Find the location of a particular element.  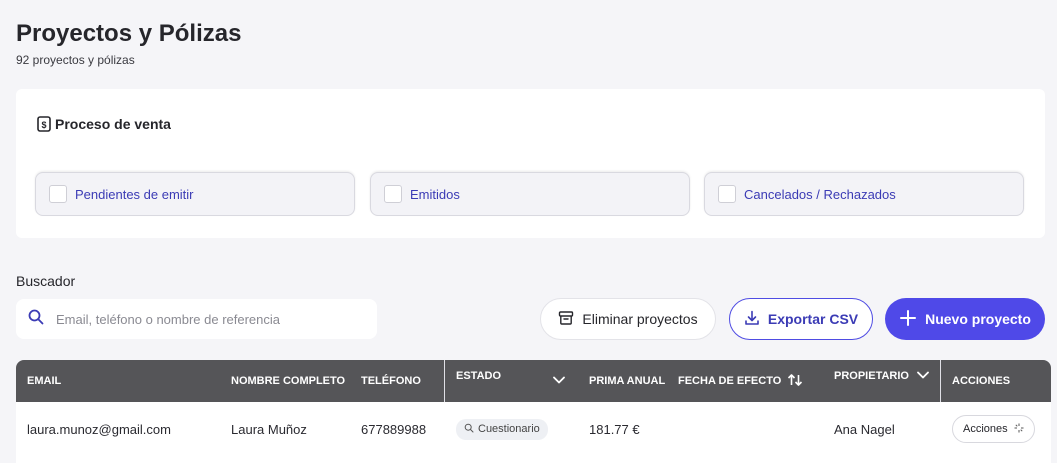

column-status: ESTADO is located at coordinates (478, 376).